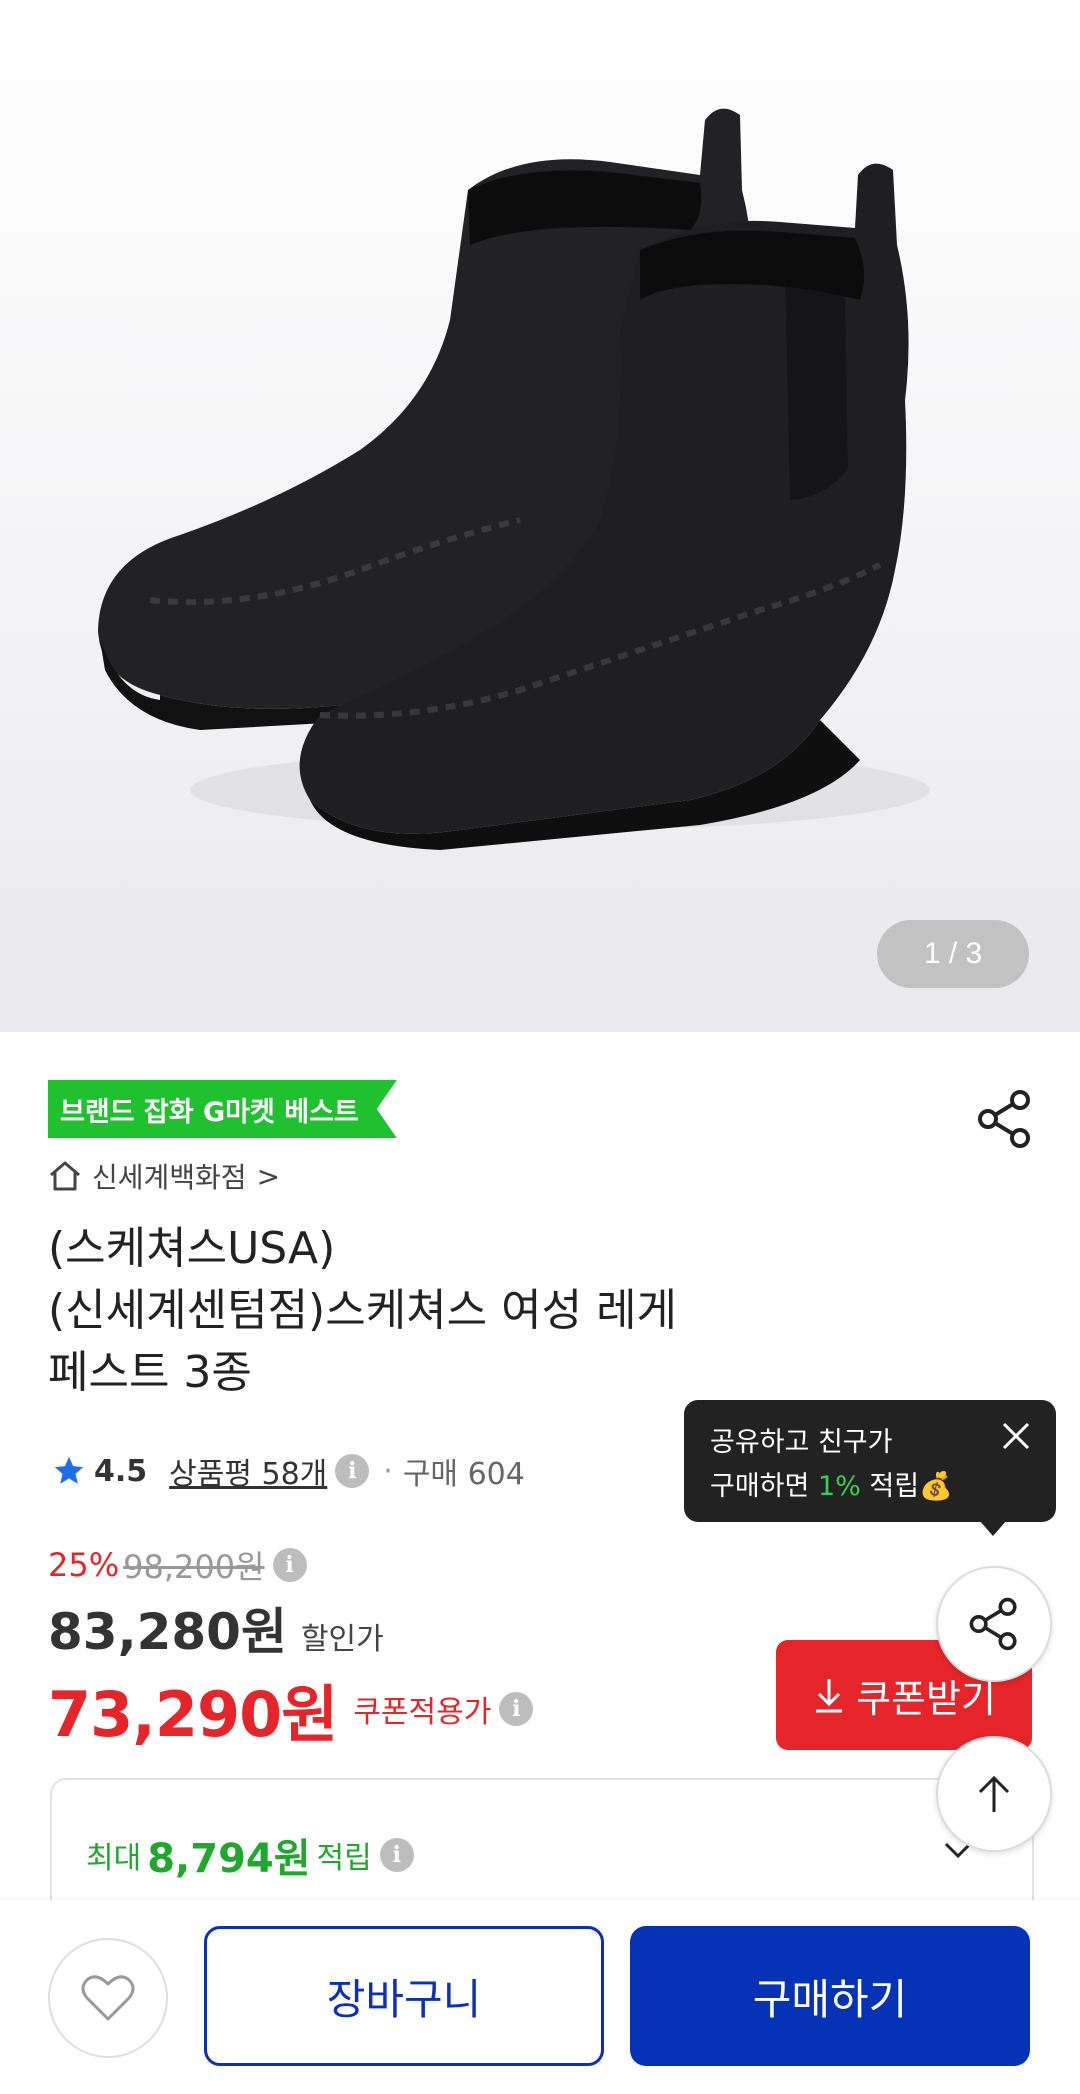 This screenshot has height=2094, width=1080. I want to click on arrow-up-icon, so click(994, 1793).